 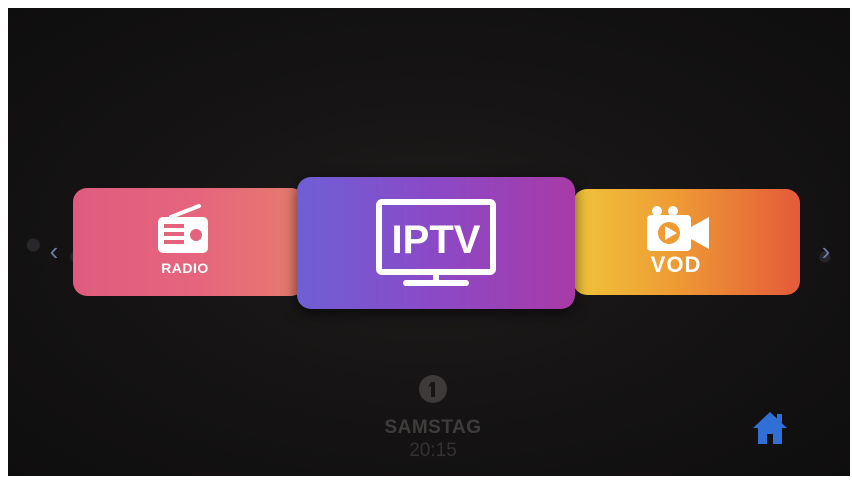 What do you see at coordinates (826, 251) in the screenshot?
I see `next-arrow: ›` at bounding box center [826, 251].